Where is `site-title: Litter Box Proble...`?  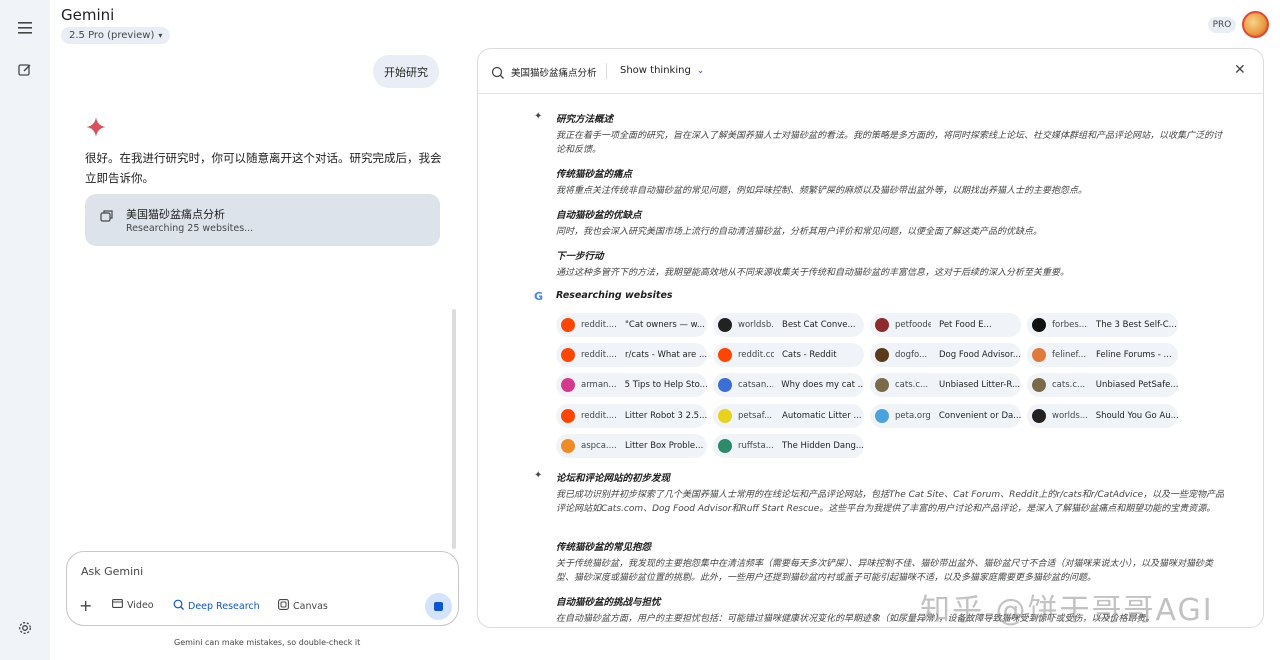
site-title: Litter Box Proble... is located at coordinates (664, 446).